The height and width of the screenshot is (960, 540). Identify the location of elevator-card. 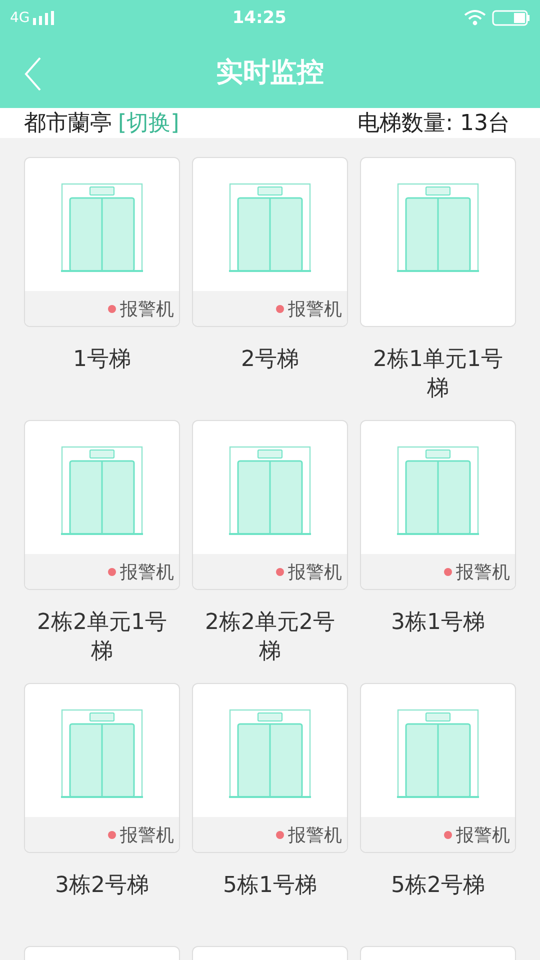
(438, 242).